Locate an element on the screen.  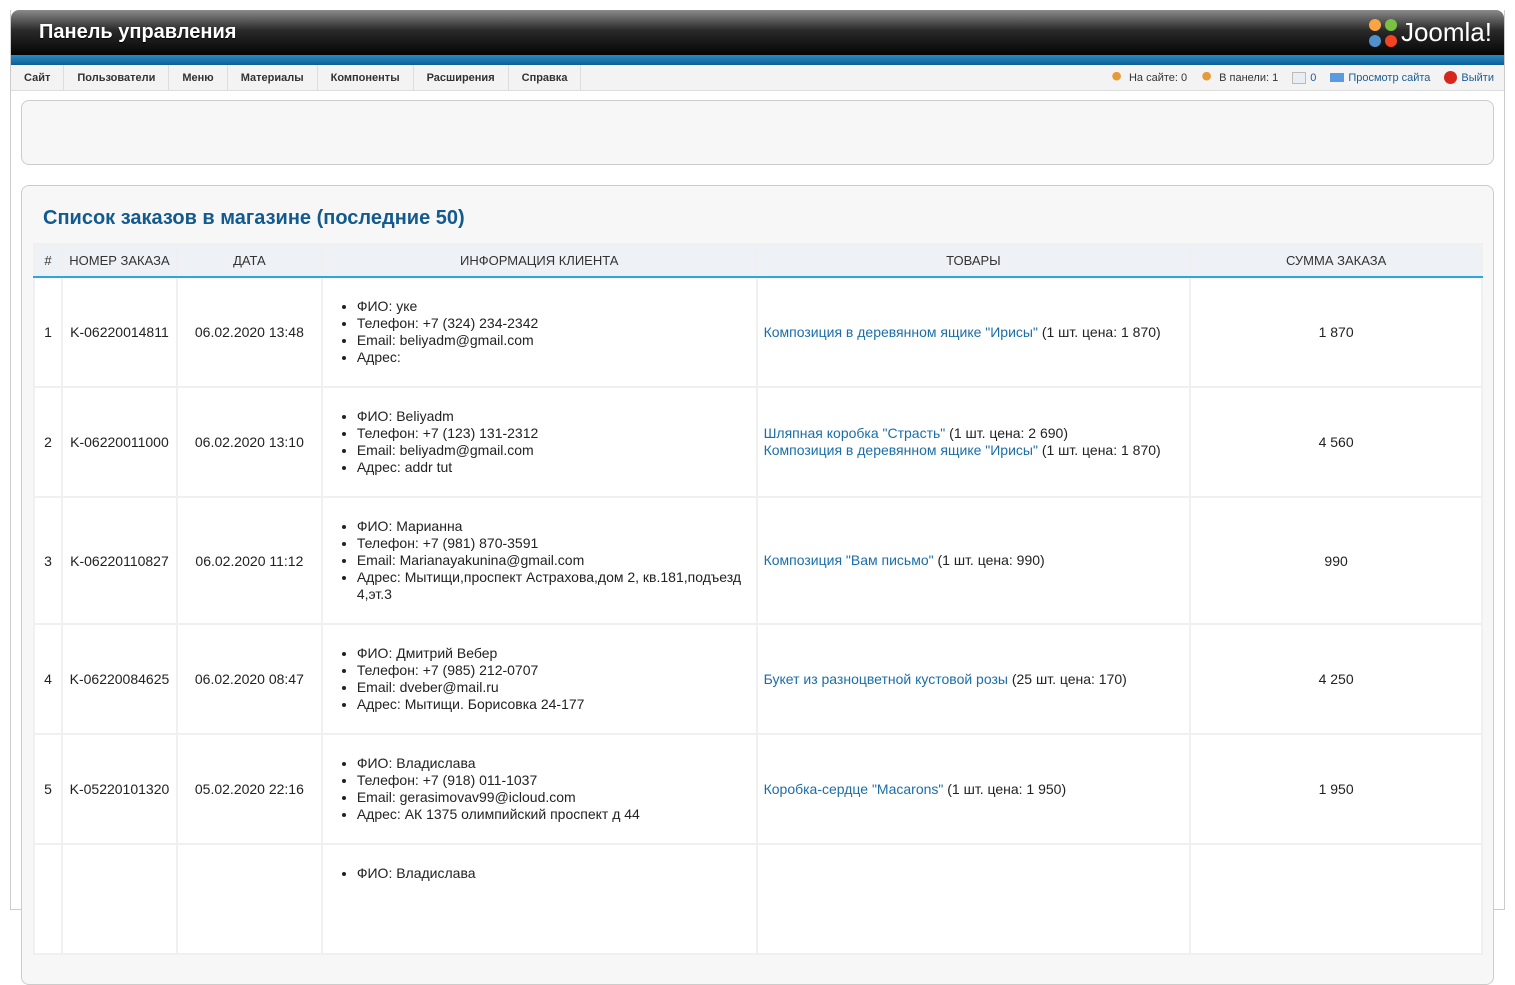
product-detail: (1 шт. цена: 1 870) is located at coordinates (1099, 450).